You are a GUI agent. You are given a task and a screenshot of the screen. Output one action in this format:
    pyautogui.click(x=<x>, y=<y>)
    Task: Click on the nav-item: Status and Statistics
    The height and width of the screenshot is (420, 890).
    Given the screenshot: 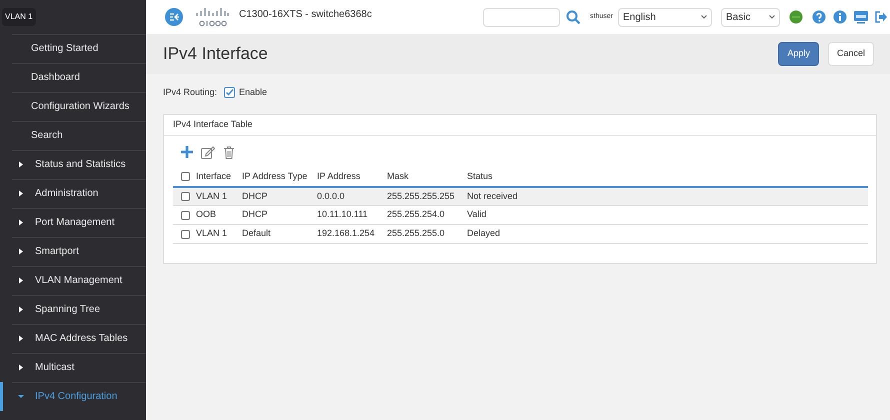 What is the action you would take?
    pyautogui.click(x=73, y=164)
    